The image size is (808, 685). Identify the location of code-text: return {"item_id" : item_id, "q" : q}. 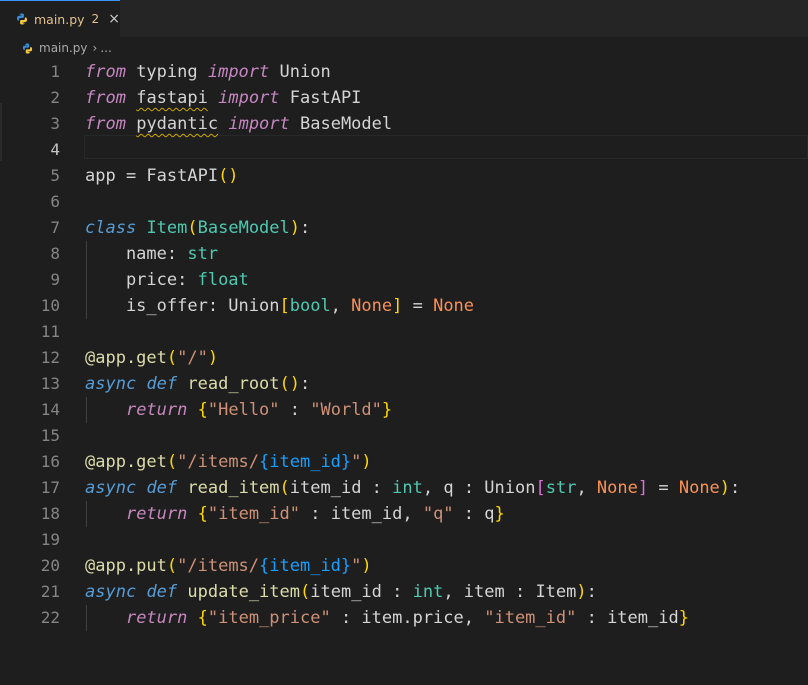
(295, 514).